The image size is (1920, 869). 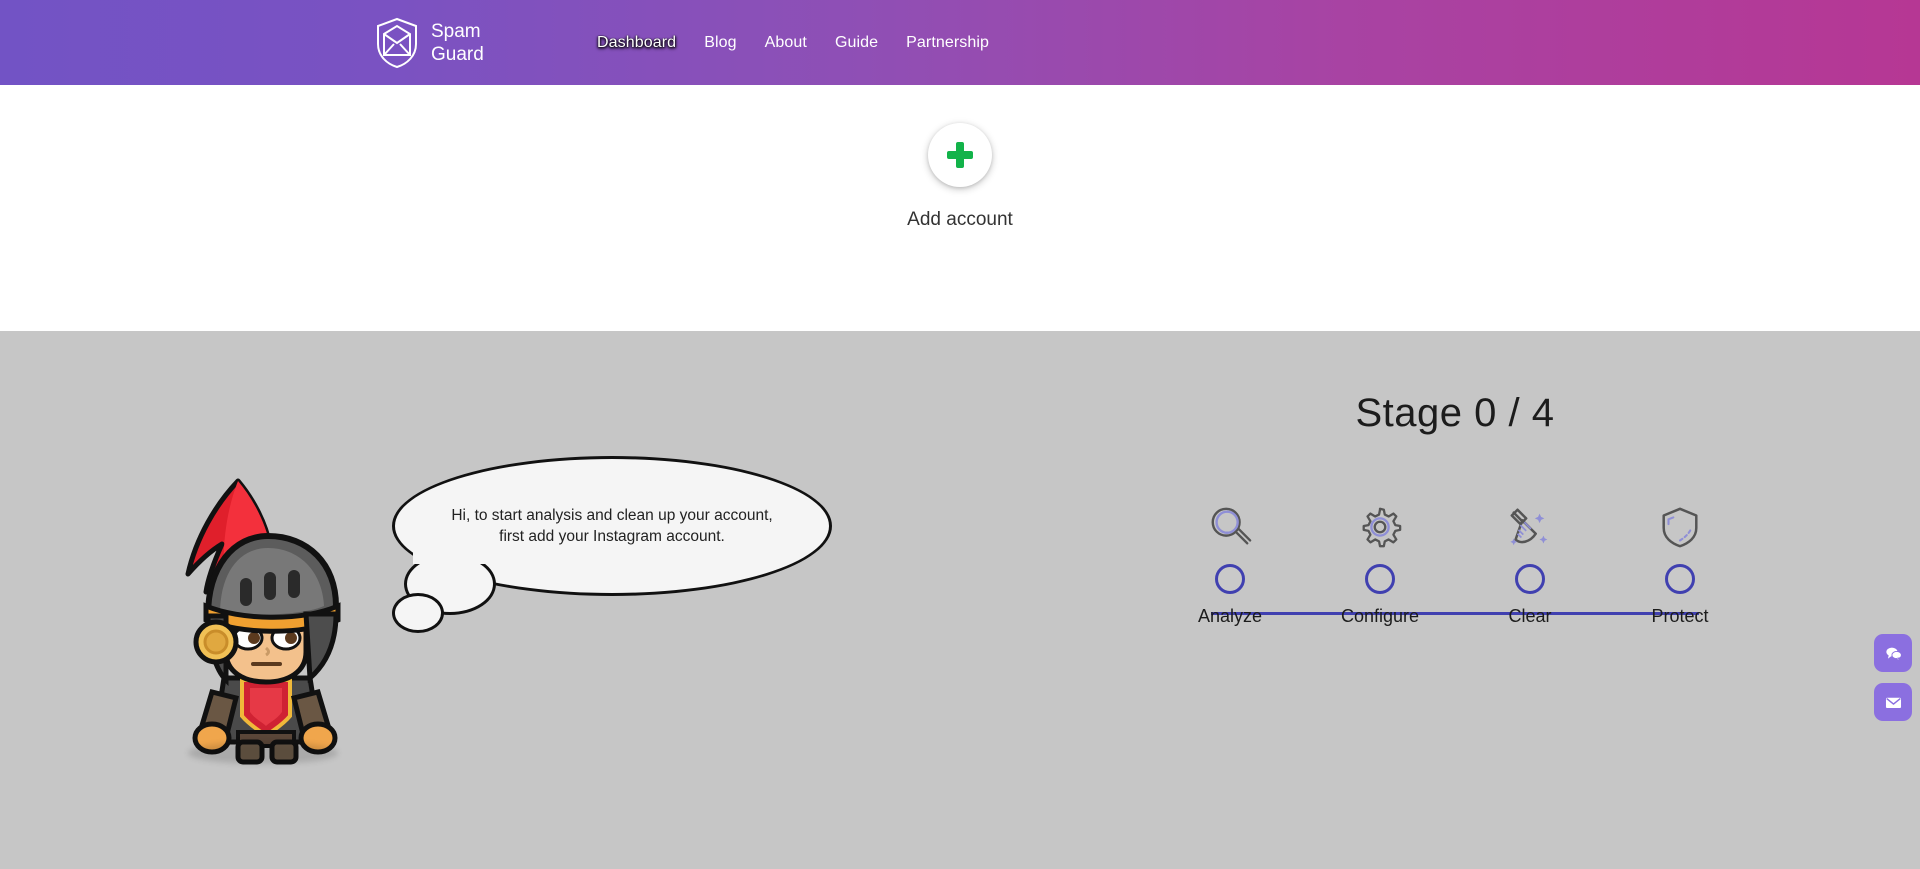 I want to click on add-account-label: Add account, so click(x=960, y=219).